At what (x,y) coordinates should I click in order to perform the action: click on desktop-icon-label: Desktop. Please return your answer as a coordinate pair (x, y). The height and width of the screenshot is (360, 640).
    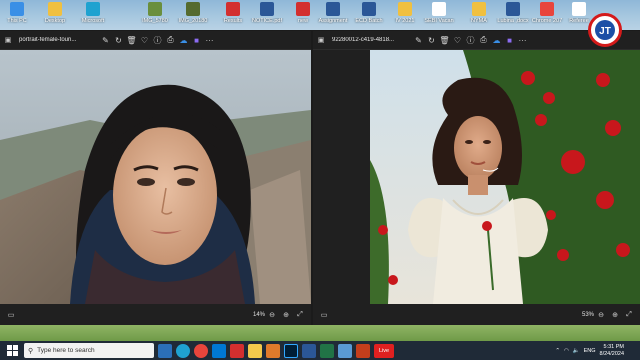
    Looking at the image, I should click on (55, 21).